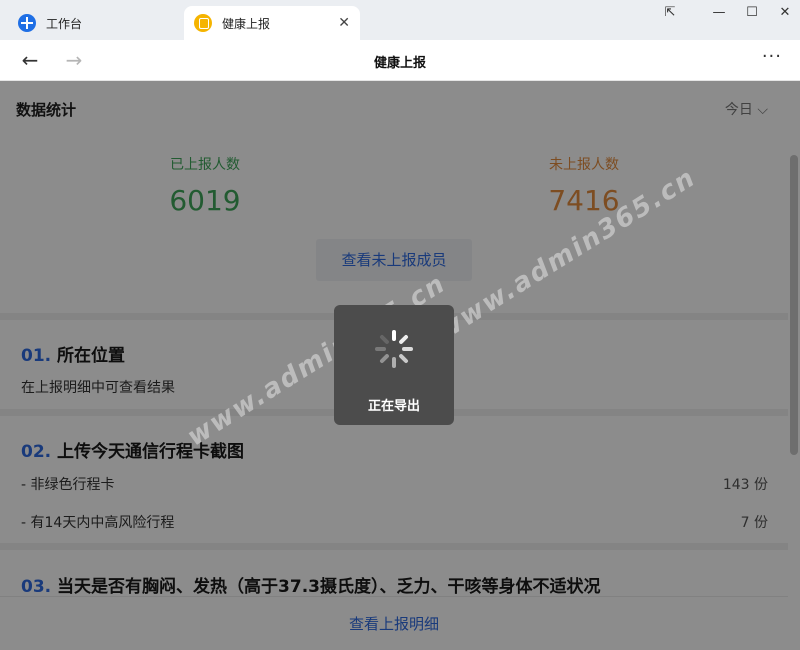 The height and width of the screenshot is (650, 800). What do you see at coordinates (399, 63) in the screenshot?
I see `page-title: 健康上报` at bounding box center [399, 63].